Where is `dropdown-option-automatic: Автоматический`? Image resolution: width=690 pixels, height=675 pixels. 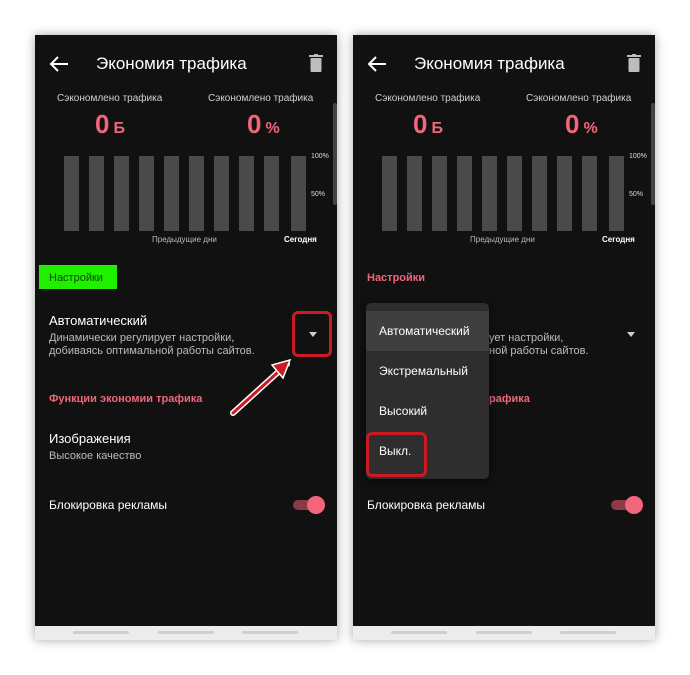 dropdown-option-automatic: Автоматический is located at coordinates (427, 331).